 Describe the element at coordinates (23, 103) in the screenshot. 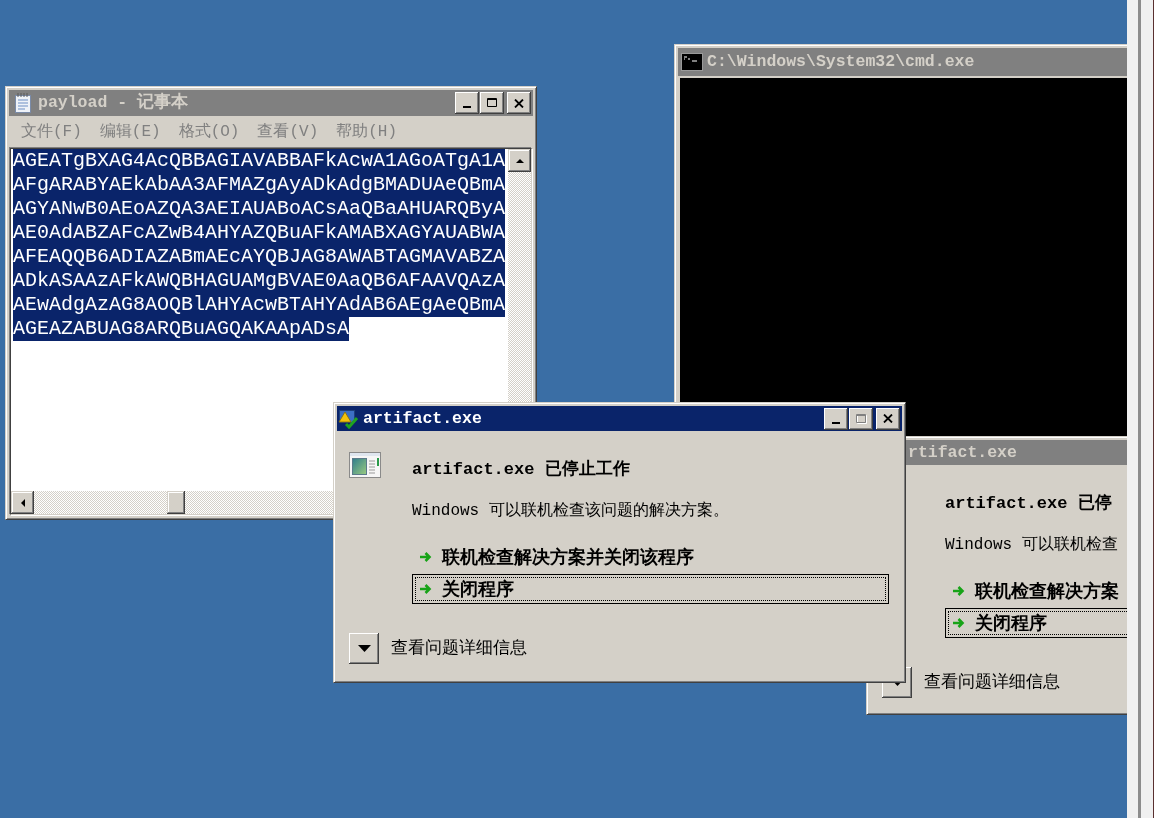

I see `notepad-icon` at that location.